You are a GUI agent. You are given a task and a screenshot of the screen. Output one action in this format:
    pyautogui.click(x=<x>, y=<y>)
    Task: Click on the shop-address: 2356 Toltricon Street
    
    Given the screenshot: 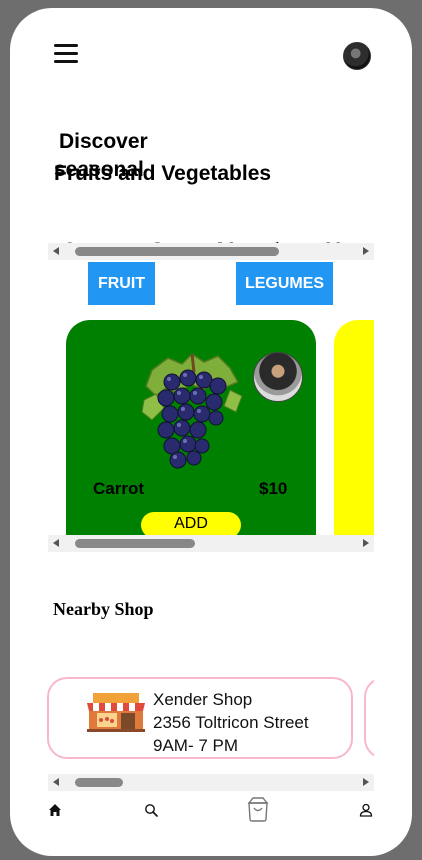 What is the action you would take?
    pyautogui.click(x=231, y=722)
    